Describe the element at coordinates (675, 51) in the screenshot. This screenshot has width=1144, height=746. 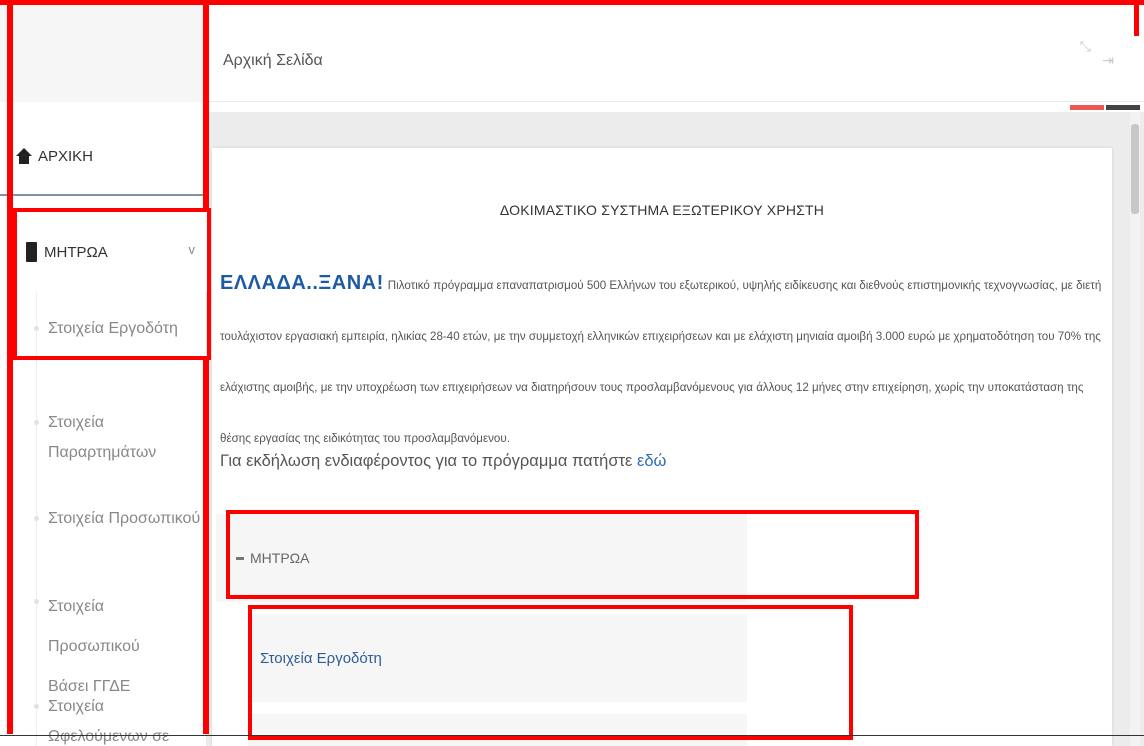
I see `header: Αρχική Σελίδα ⤡ ⇥` at that location.